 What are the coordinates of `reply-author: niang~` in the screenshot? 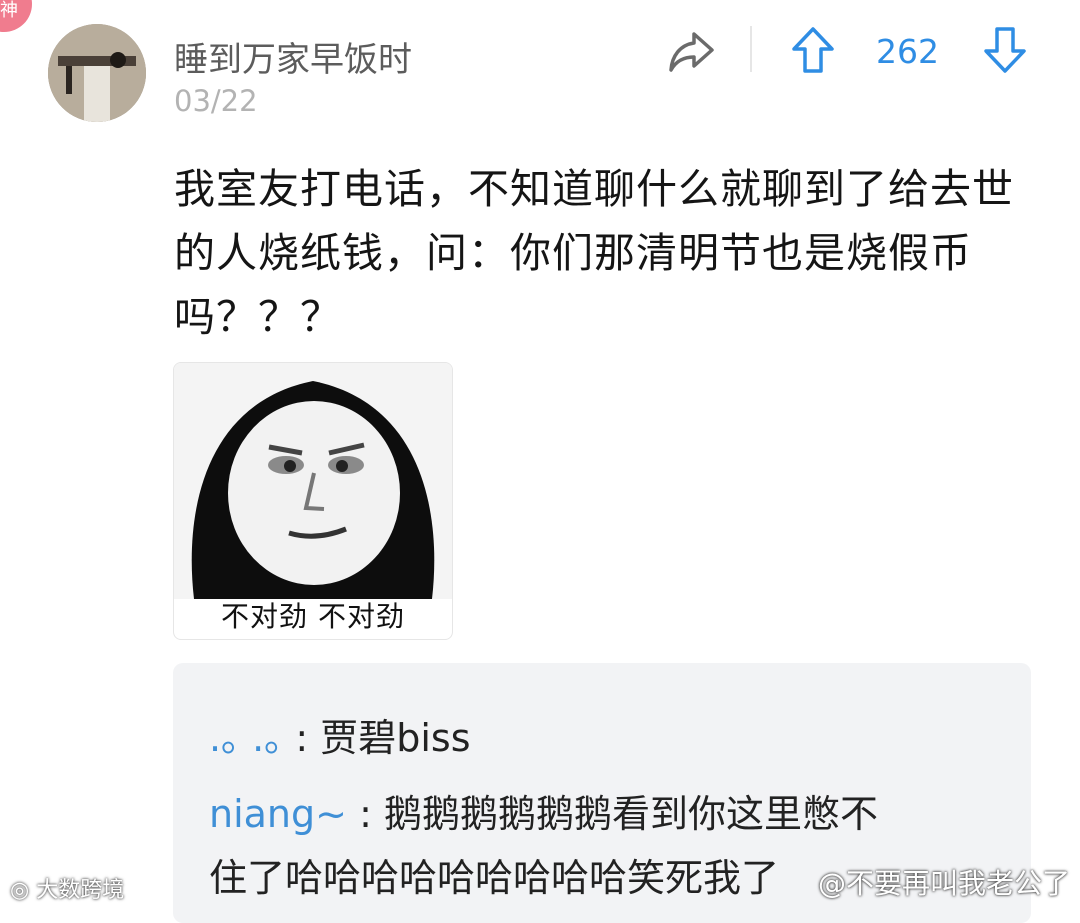 It's located at (278, 814).